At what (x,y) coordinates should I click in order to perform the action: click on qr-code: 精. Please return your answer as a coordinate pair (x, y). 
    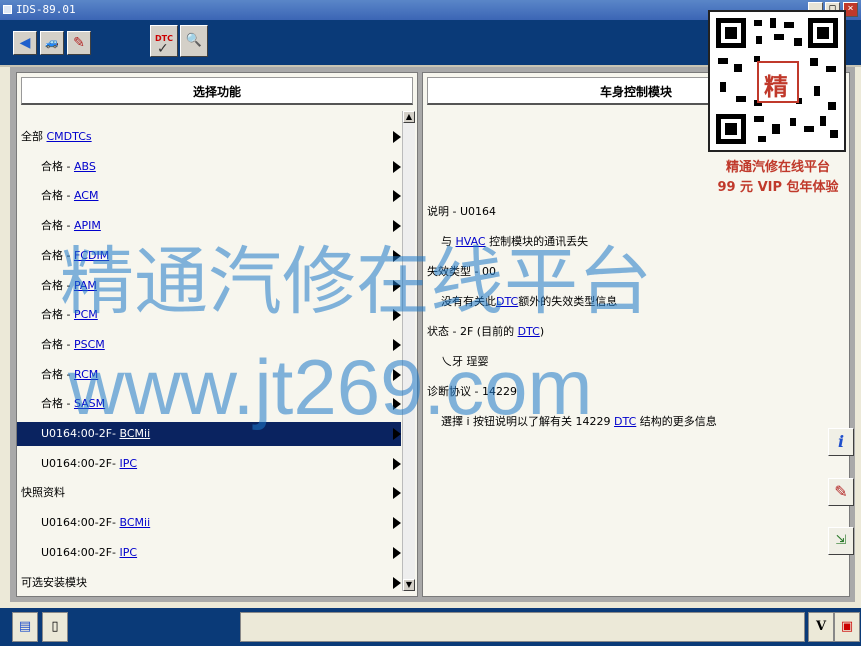
    Looking at the image, I should click on (777, 81).